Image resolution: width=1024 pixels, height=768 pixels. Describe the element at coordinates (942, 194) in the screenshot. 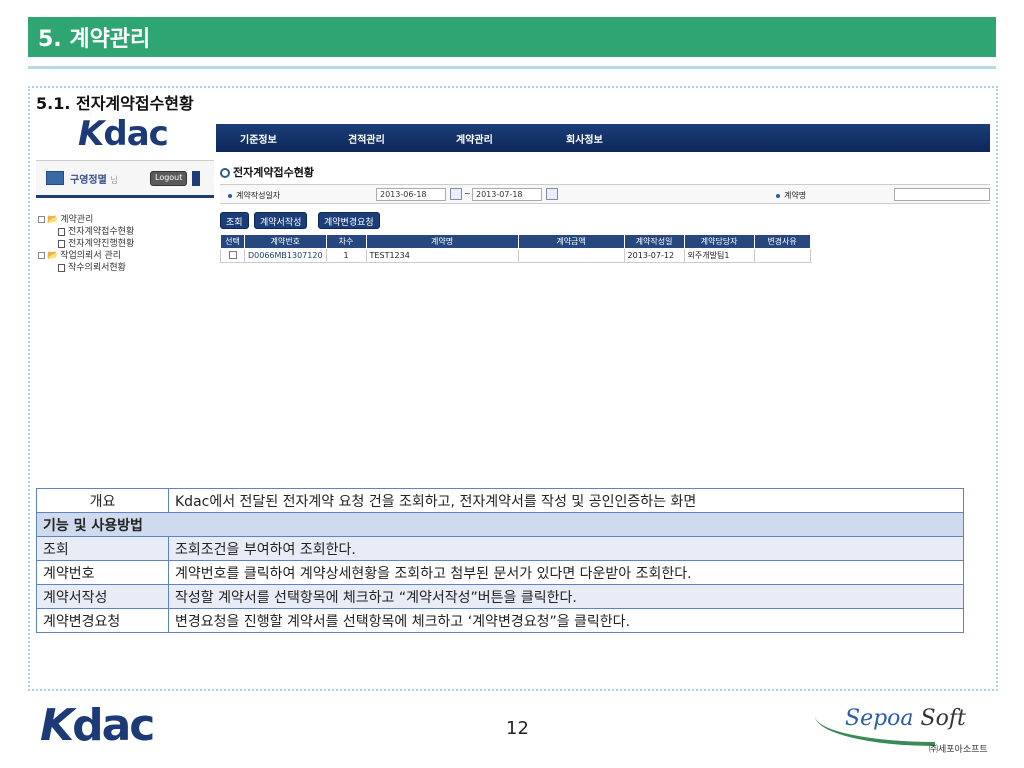

I see `contract-name-input` at that location.